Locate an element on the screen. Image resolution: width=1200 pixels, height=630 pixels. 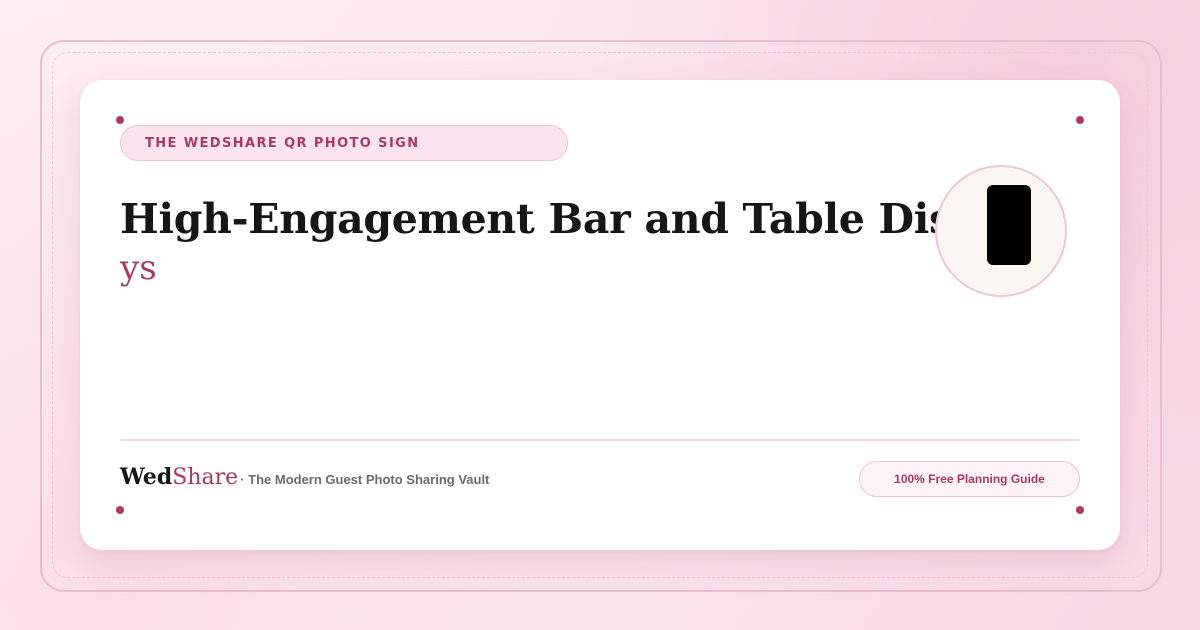
free-guide-label: 100% Free Planning Guide is located at coordinates (969, 479).